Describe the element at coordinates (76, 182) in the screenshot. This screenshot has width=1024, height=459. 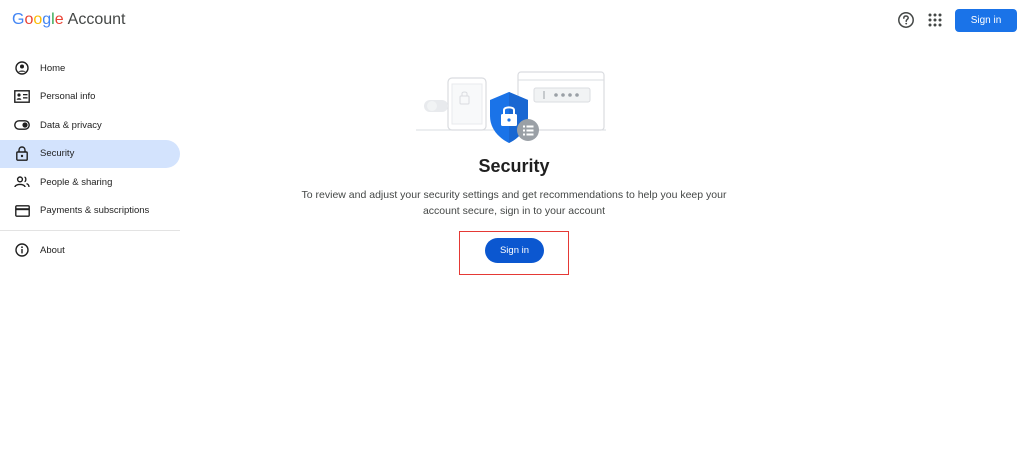
I see `sidebar-item-label: People & sharing` at that location.